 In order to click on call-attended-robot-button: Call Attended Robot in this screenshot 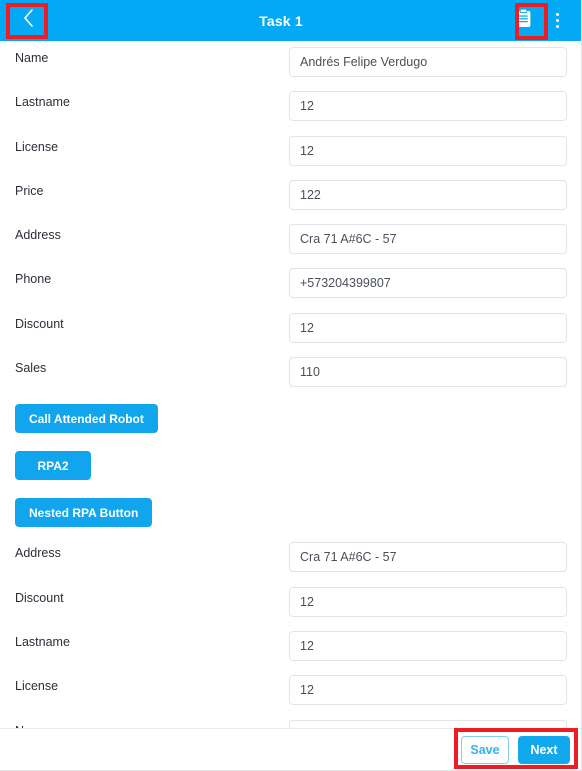, I will do `click(86, 419)`.